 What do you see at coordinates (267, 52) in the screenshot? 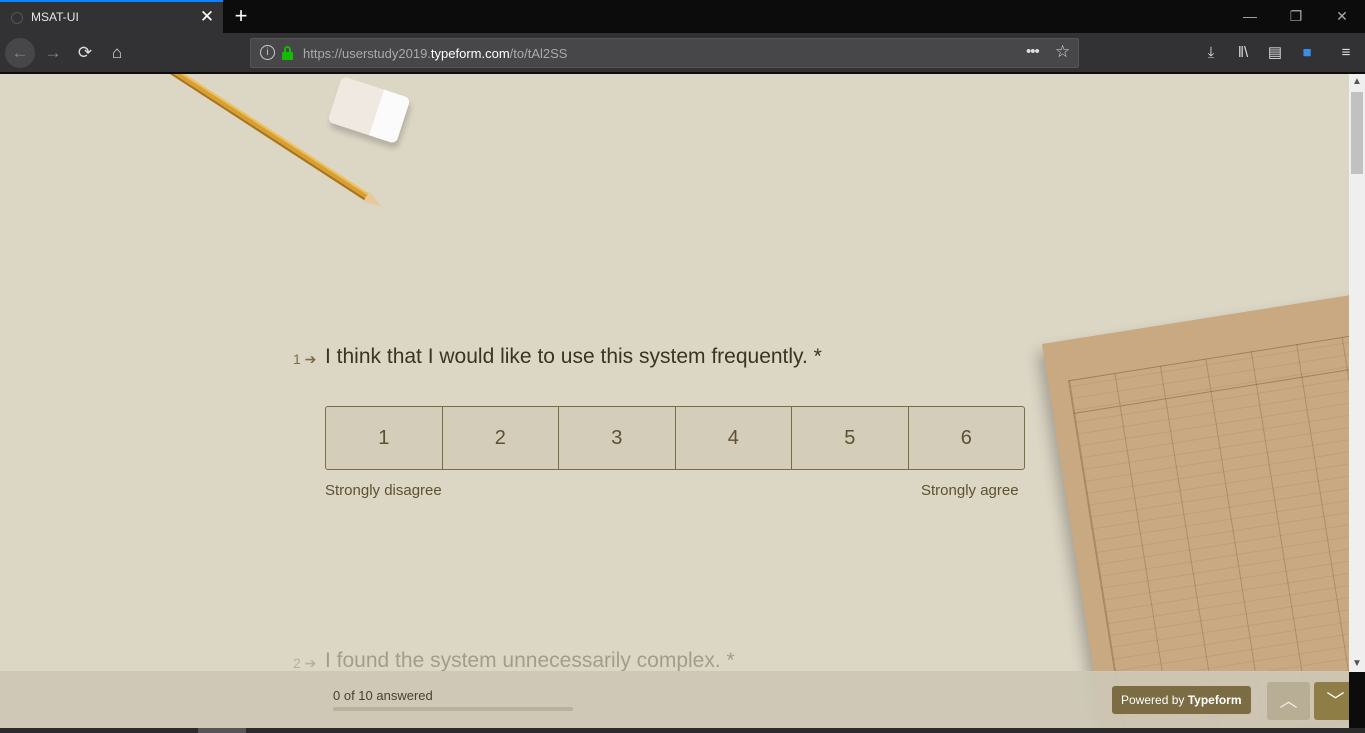
I see `site-info-icon: i` at bounding box center [267, 52].